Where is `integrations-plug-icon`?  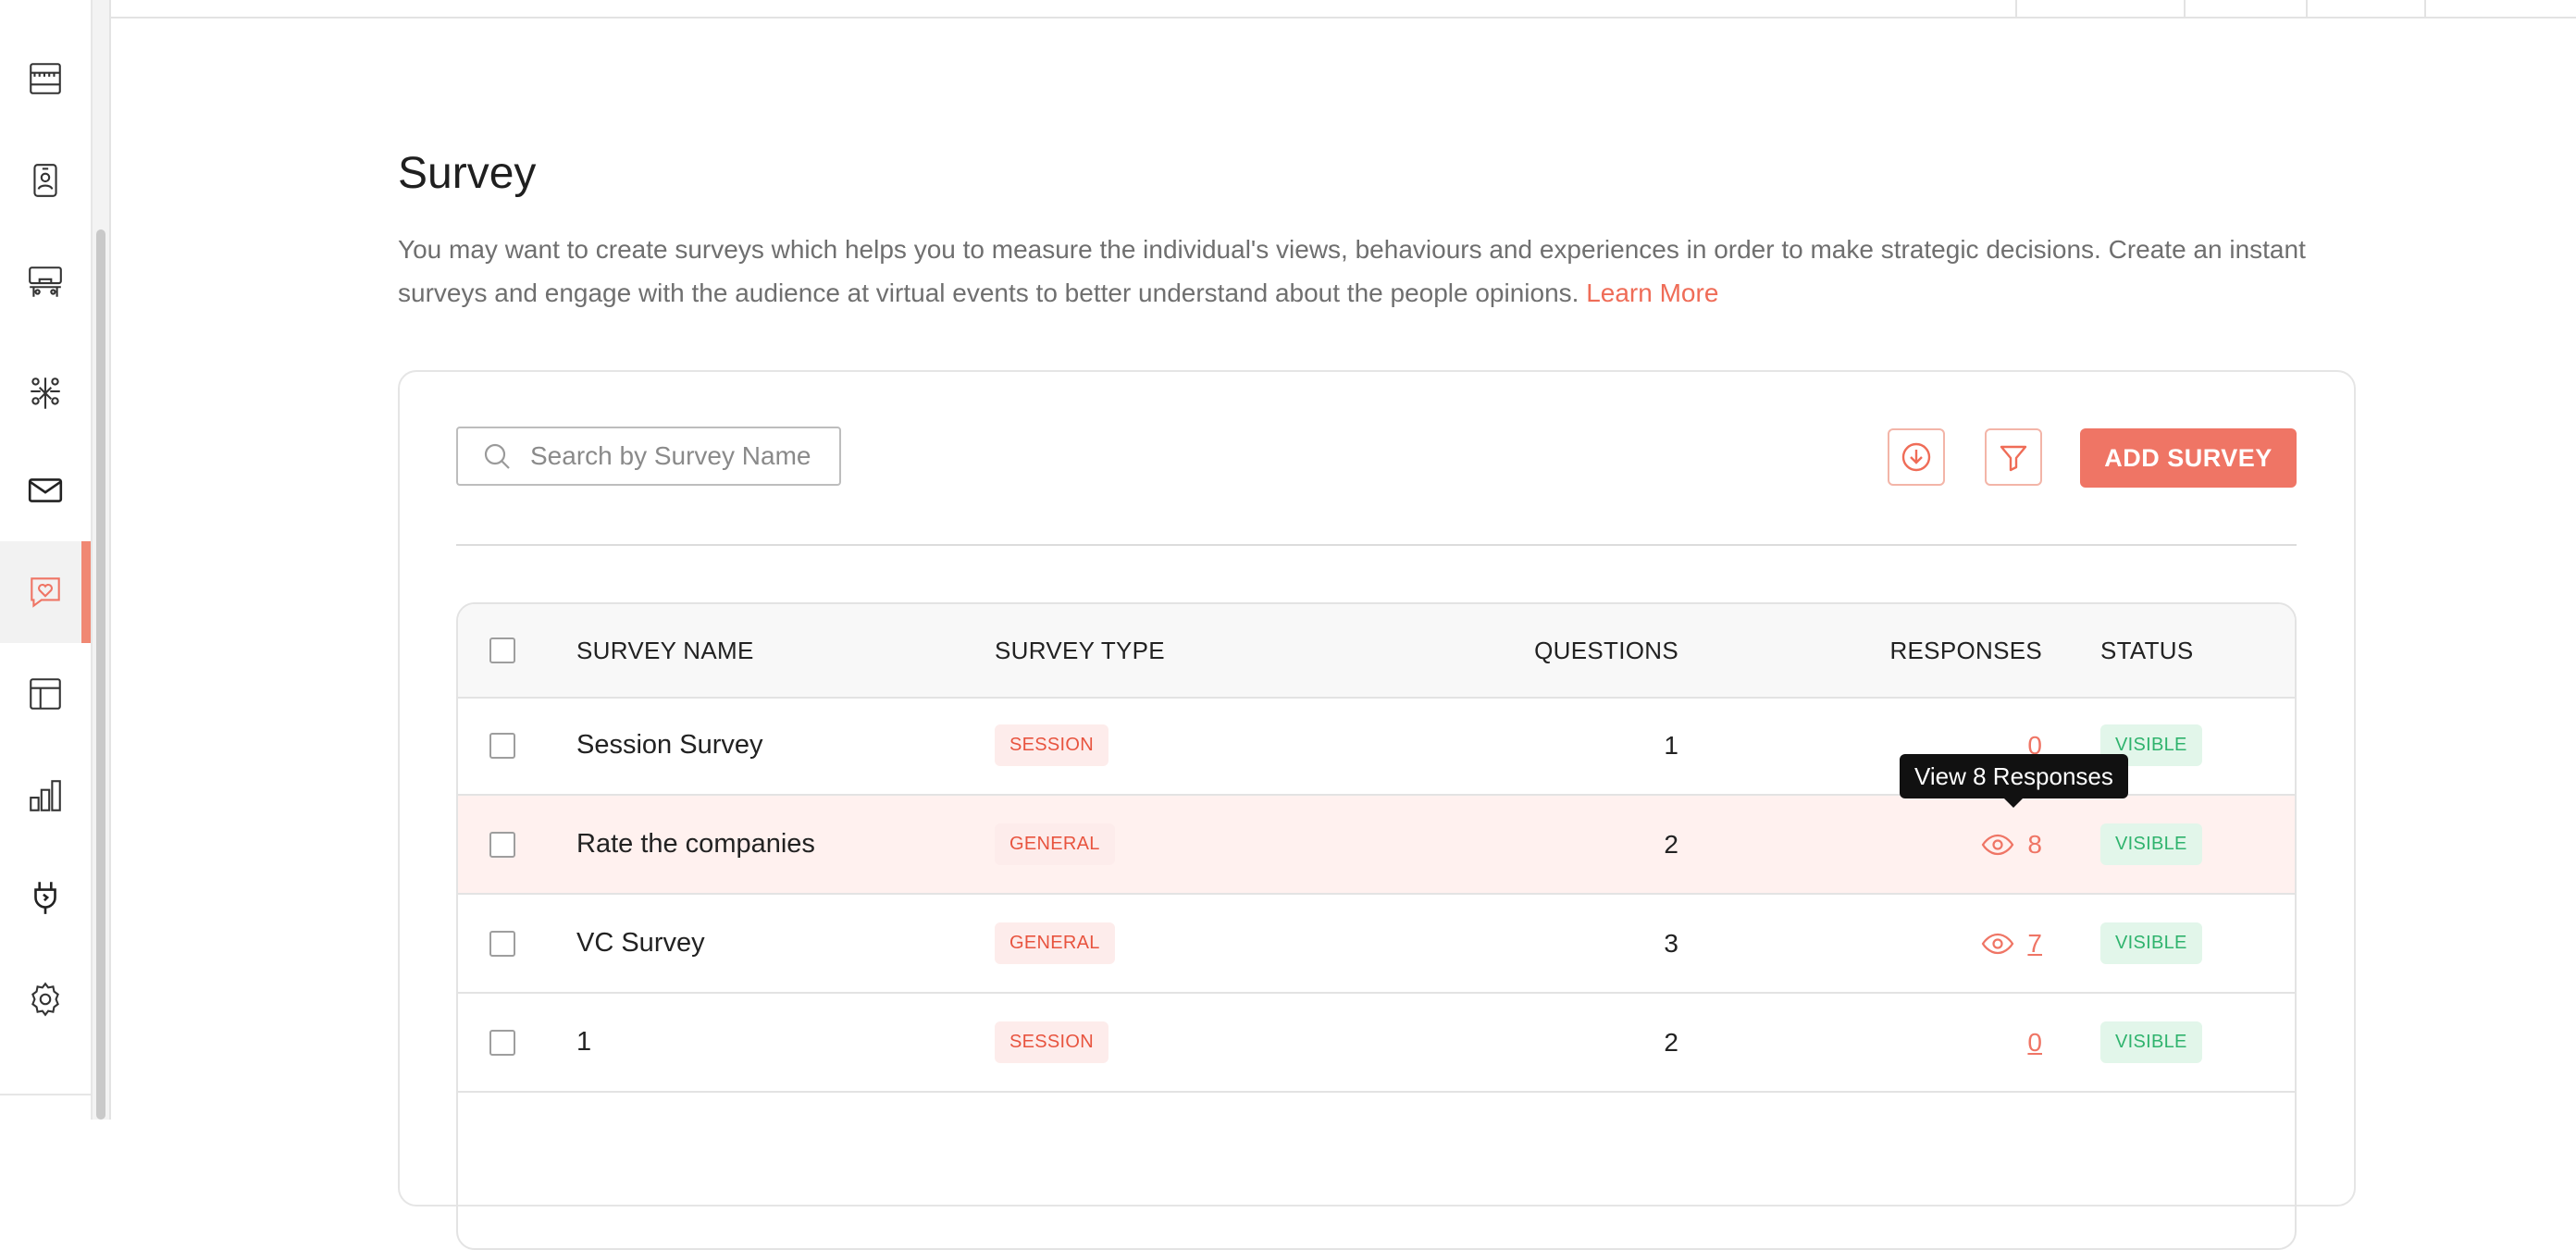 integrations-plug-icon is located at coordinates (45, 898).